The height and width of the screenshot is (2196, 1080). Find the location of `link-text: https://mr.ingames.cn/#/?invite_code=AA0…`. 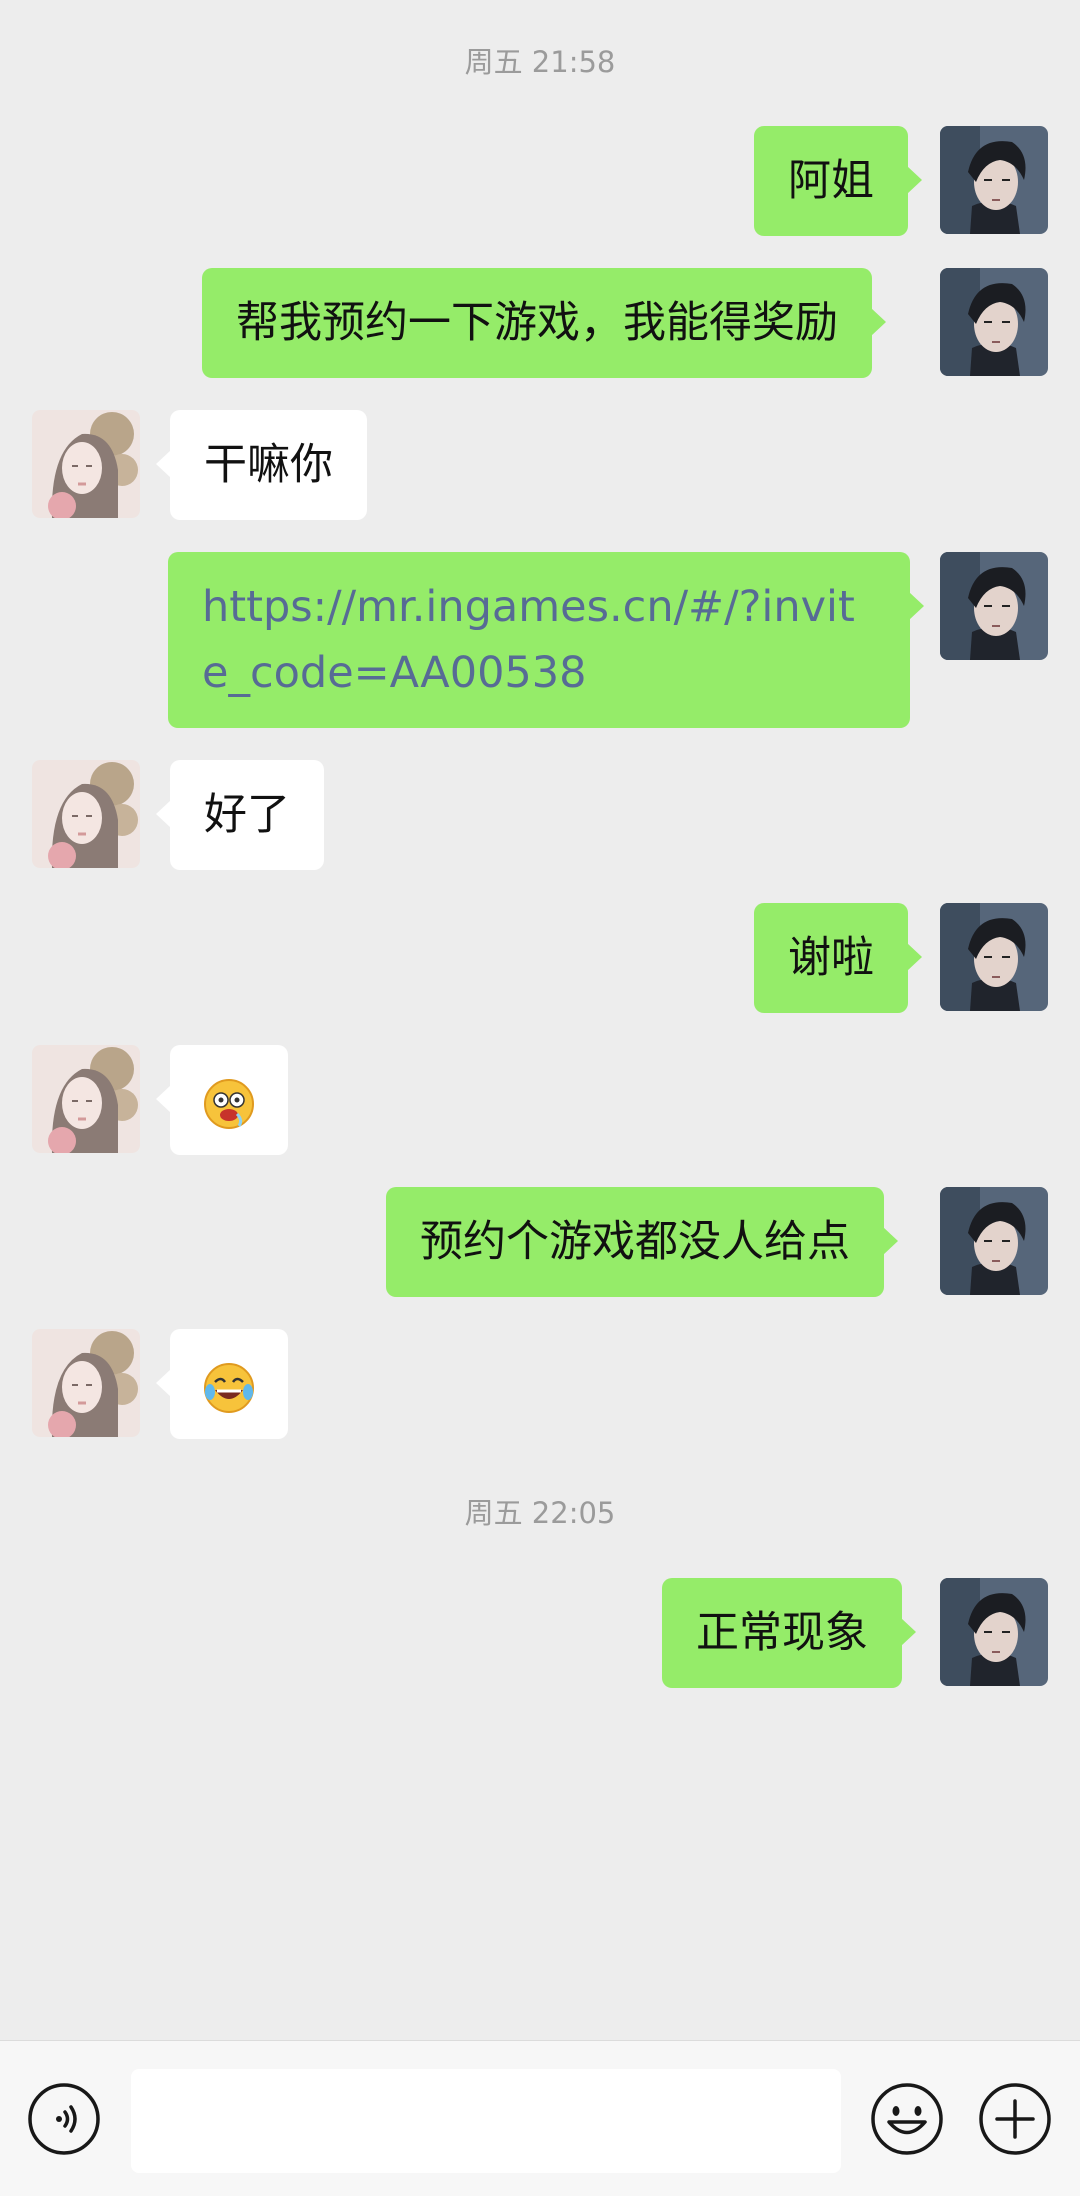

link-text: https://mr.ingames.cn/#/?invite_code=AA0… is located at coordinates (528, 640).